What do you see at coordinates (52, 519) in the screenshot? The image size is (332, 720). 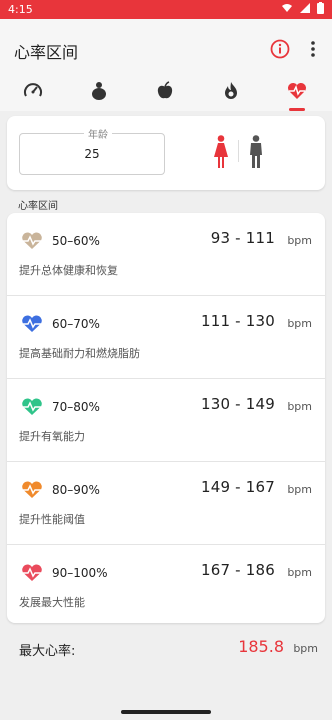 I see `zone-description: 提升性能阈值` at bounding box center [52, 519].